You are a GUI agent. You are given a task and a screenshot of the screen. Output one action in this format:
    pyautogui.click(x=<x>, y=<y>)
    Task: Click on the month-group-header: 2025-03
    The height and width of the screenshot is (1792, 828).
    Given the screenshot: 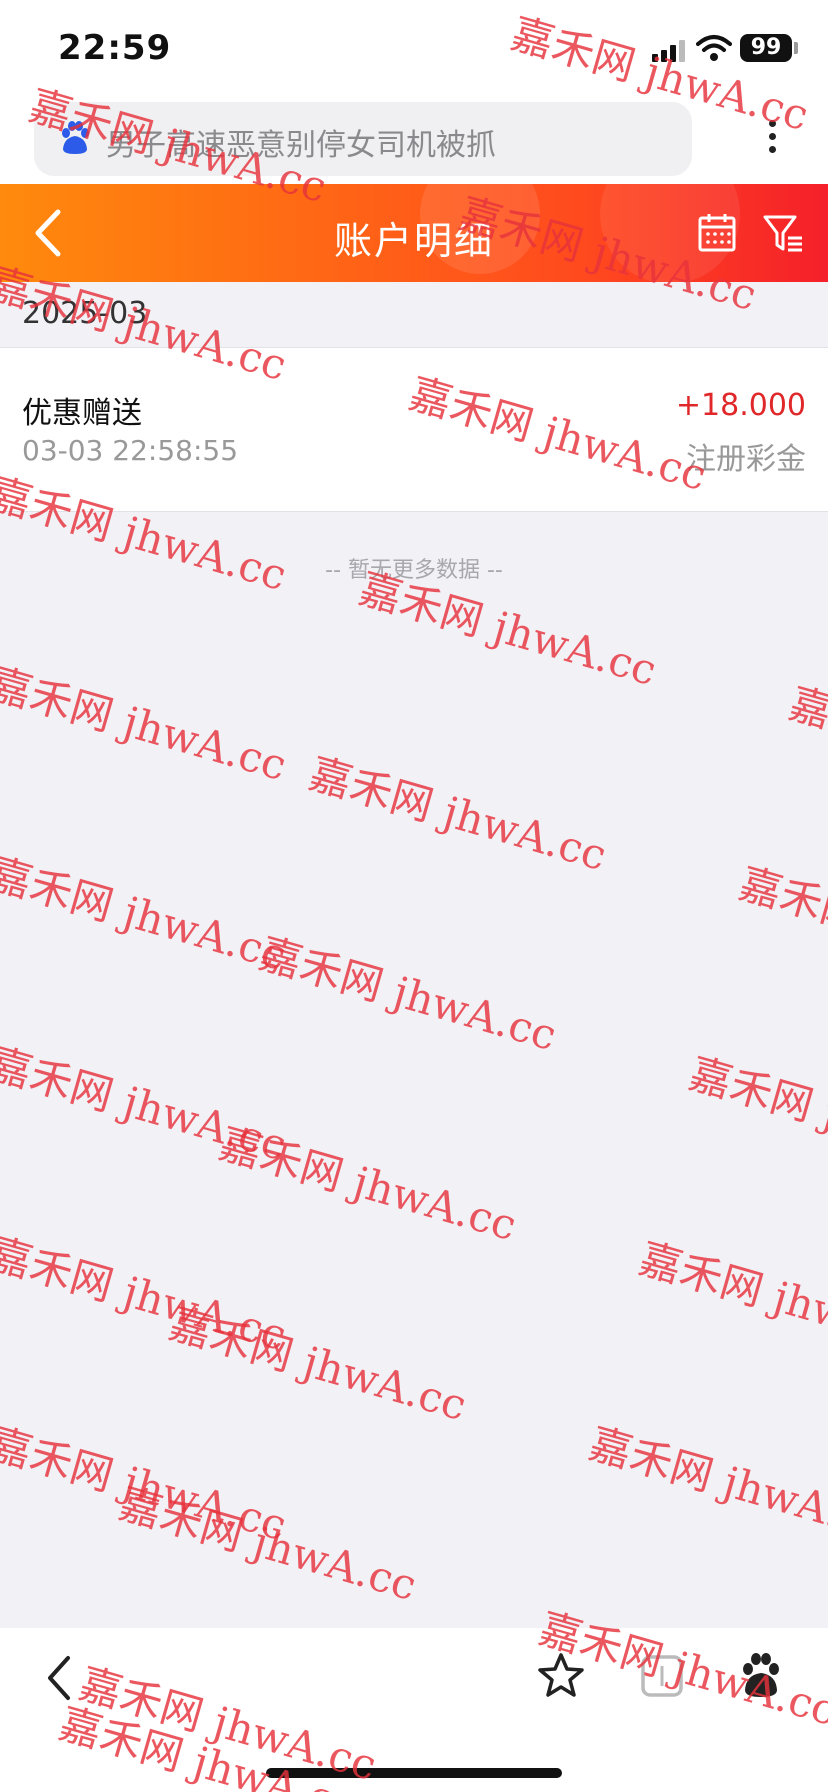 What is the action you would take?
    pyautogui.click(x=414, y=315)
    